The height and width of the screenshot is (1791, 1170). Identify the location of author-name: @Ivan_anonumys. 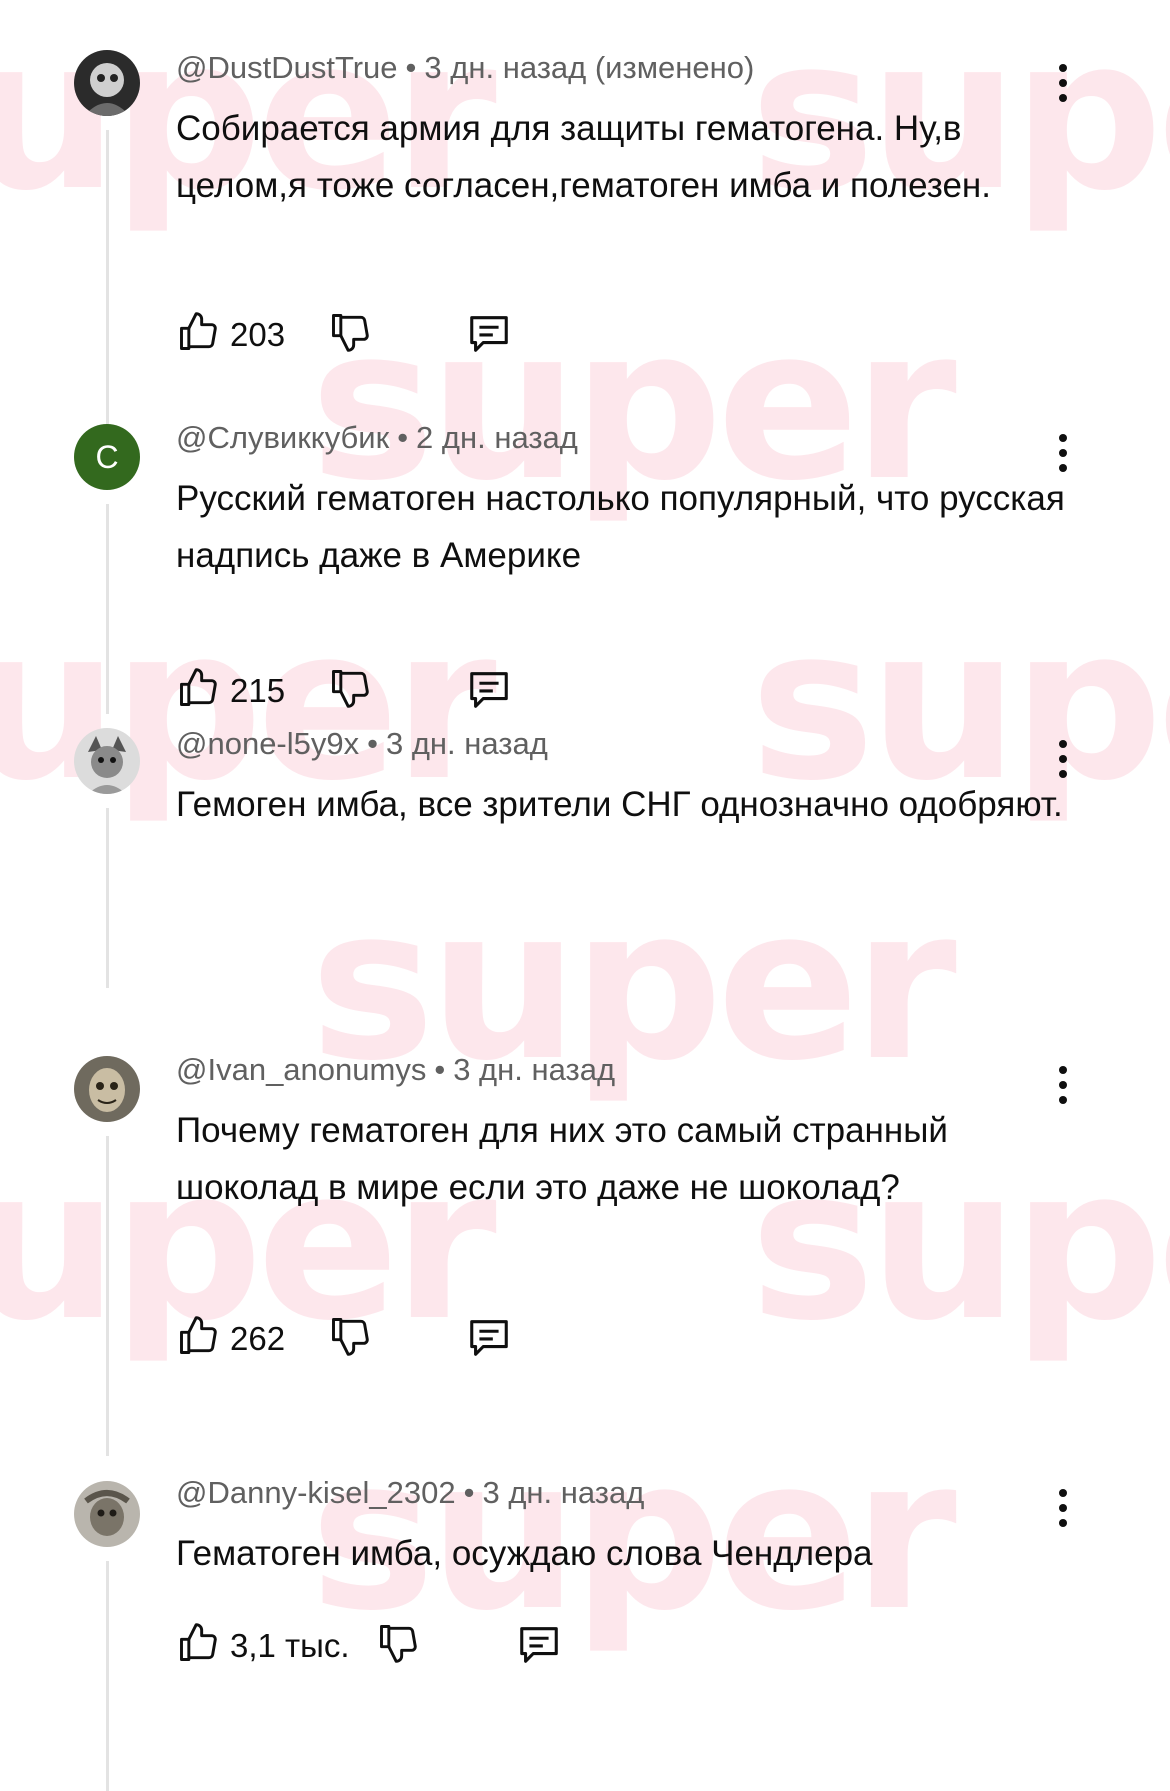
(301, 1069).